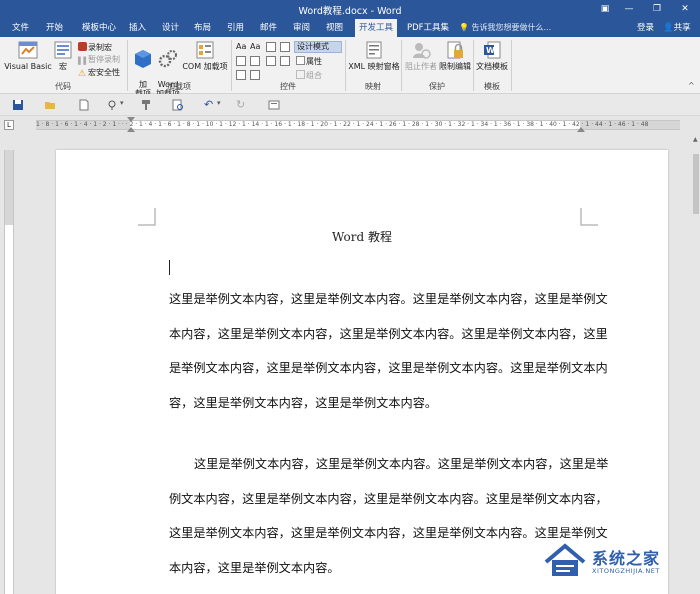 Image resolution: width=700 pixels, height=594 pixels. What do you see at coordinates (241, 47) in the screenshot?
I see `rich-text-control: Aa` at bounding box center [241, 47].